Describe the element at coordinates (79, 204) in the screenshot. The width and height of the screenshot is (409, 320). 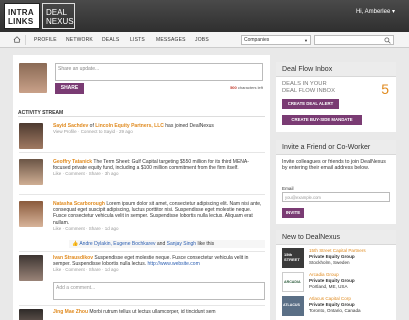
I see `activity-author: Natasha Scarborough` at that location.